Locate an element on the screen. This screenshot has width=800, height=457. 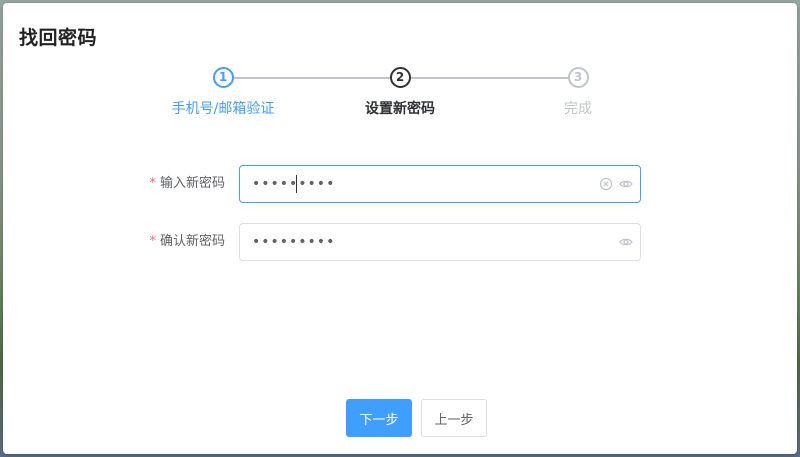
circle-close-icon is located at coordinates (606, 184).